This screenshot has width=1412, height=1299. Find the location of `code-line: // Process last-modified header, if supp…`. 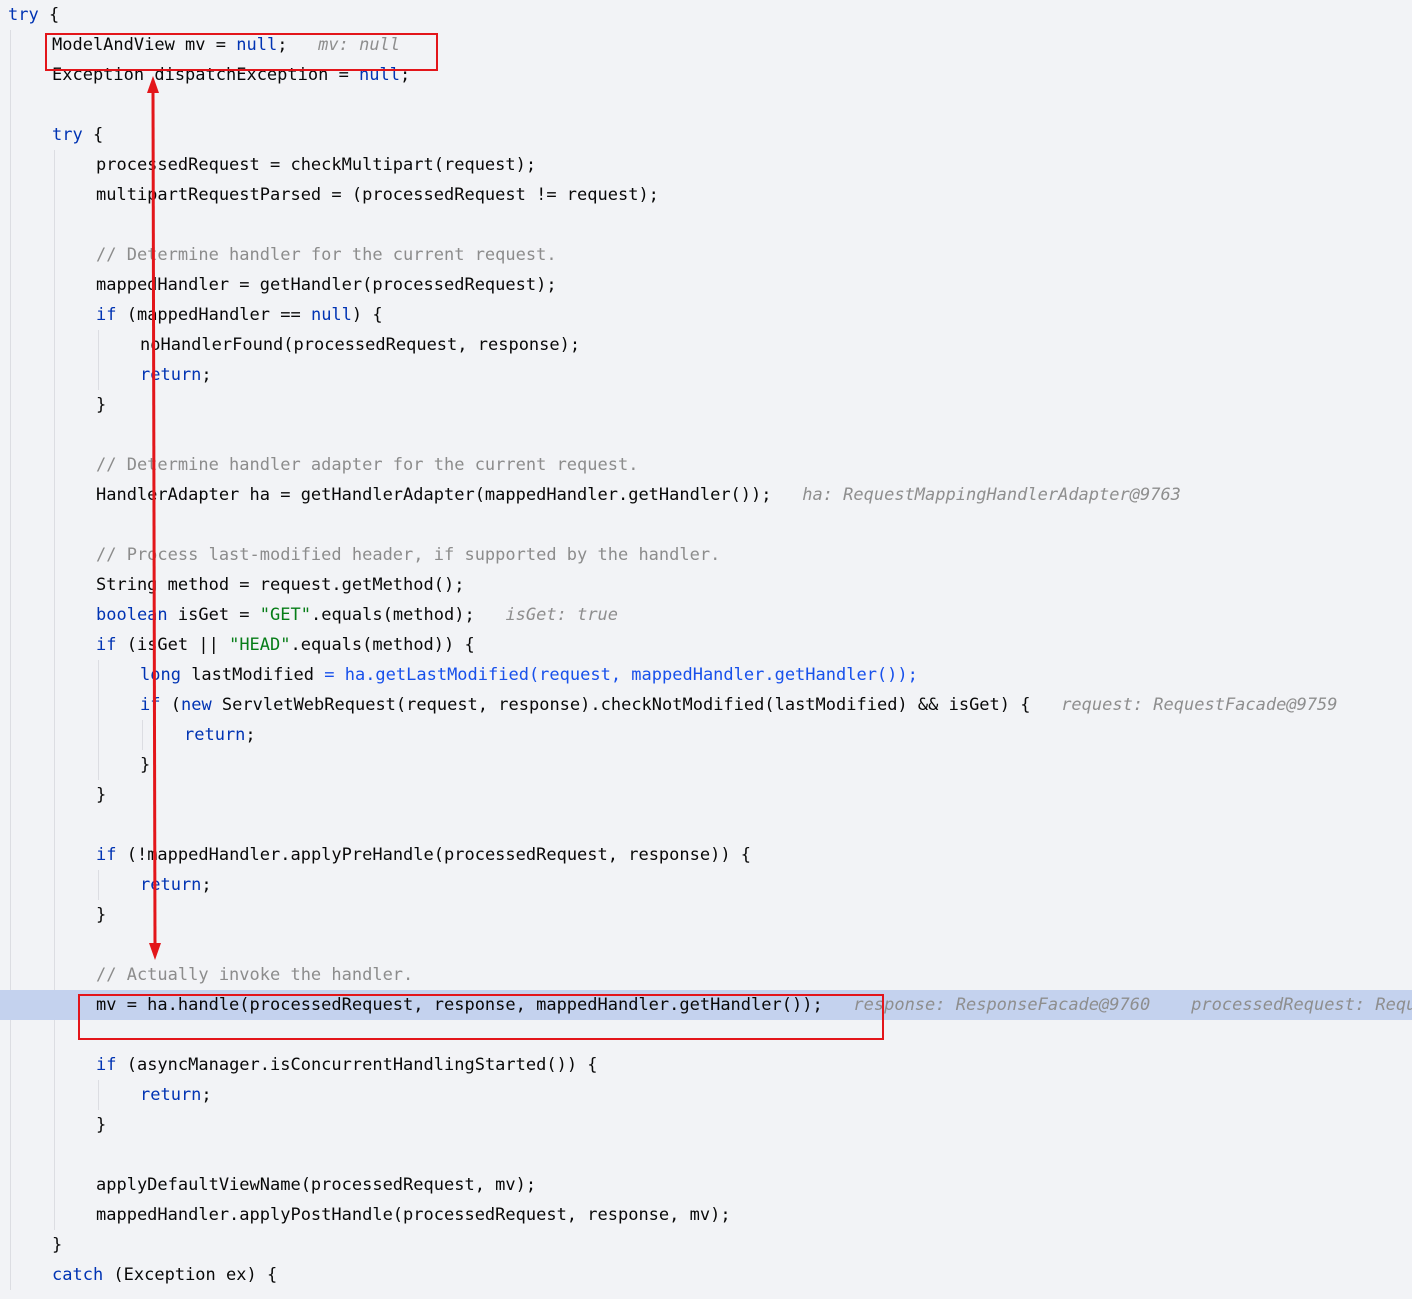

code-line: // Process last-modified header, if supp… is located at coordinates (706, 555).